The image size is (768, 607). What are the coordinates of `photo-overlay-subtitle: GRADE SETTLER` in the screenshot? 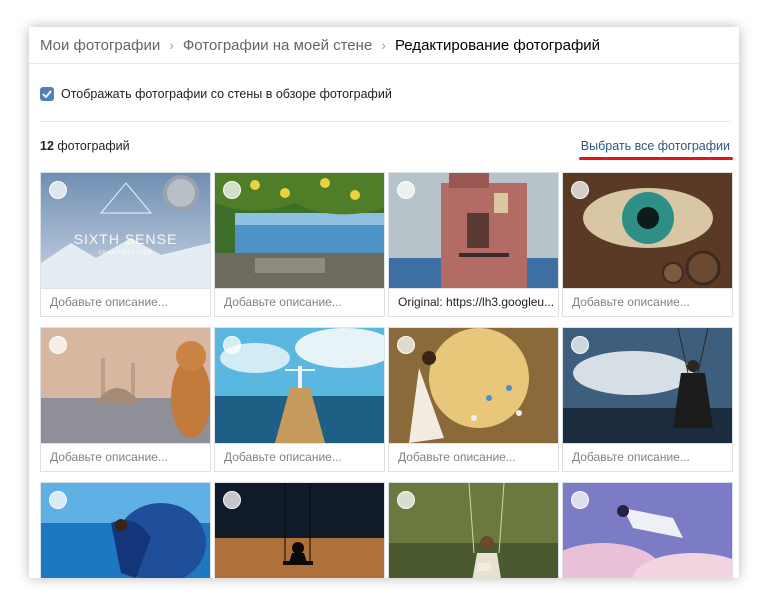 It's located at (125, 253).